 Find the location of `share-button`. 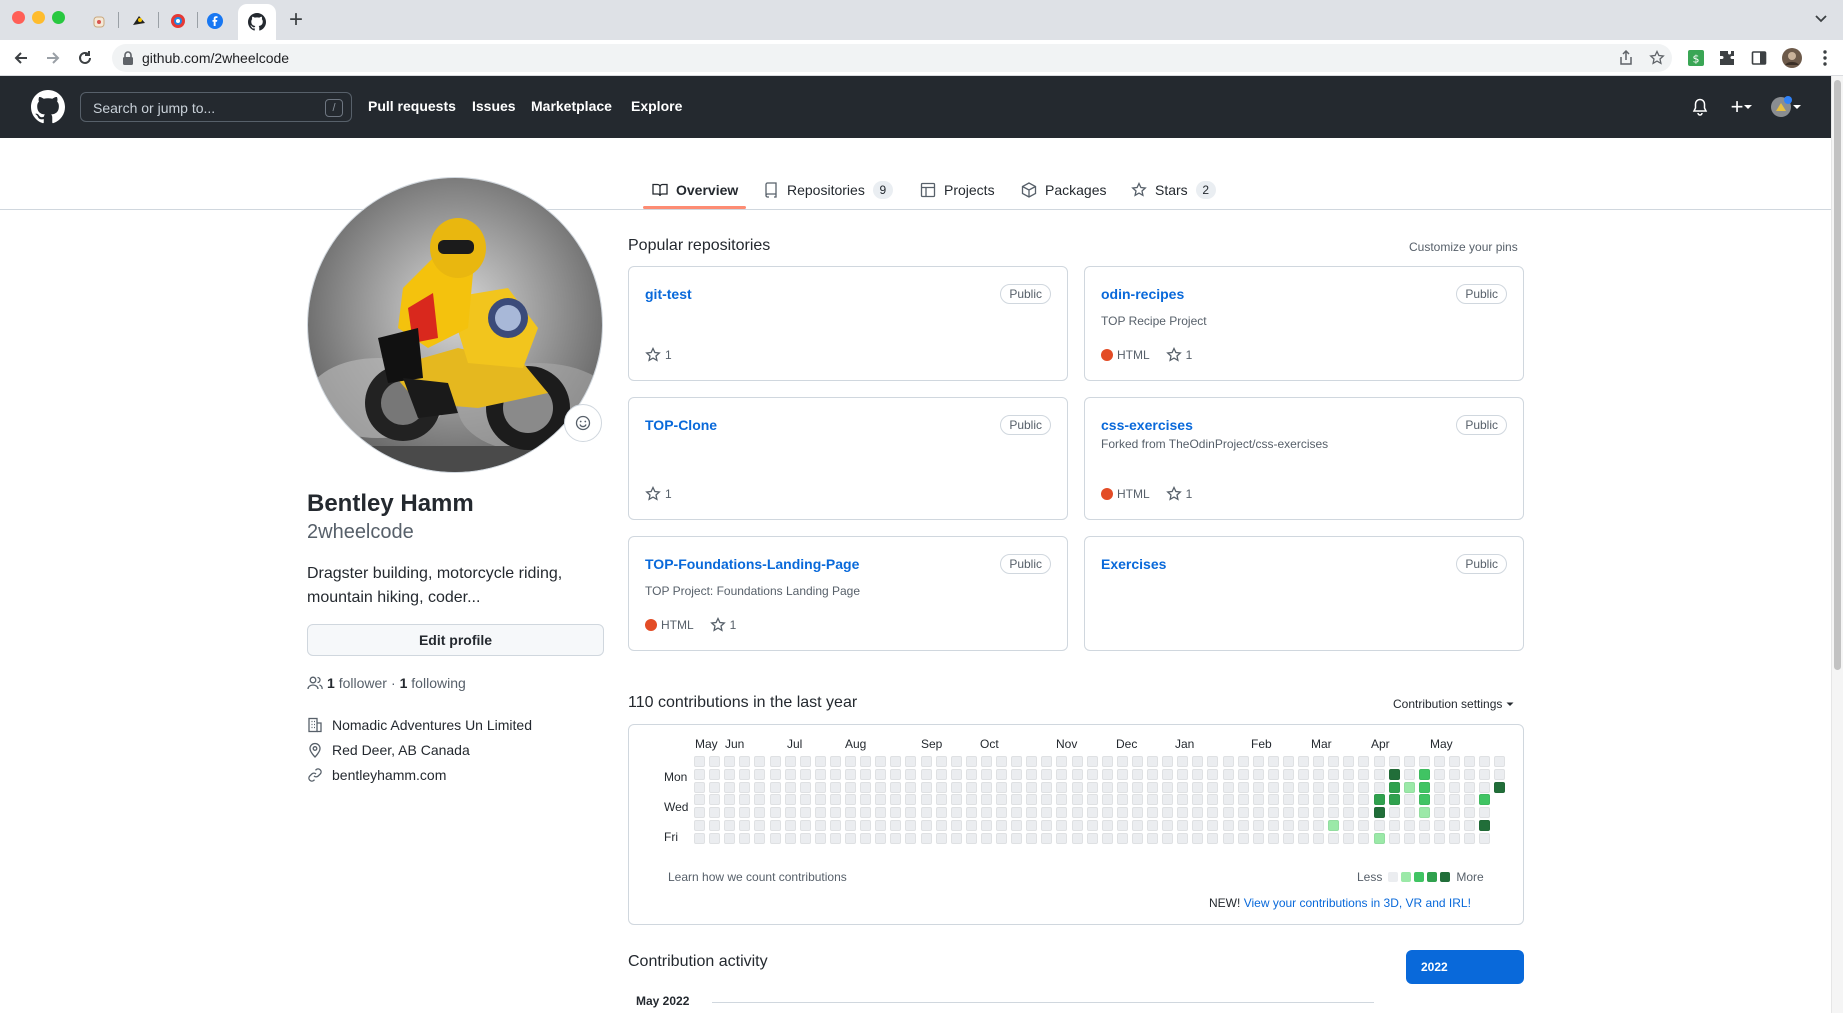

share-button is located at coordinates (1626, 58).